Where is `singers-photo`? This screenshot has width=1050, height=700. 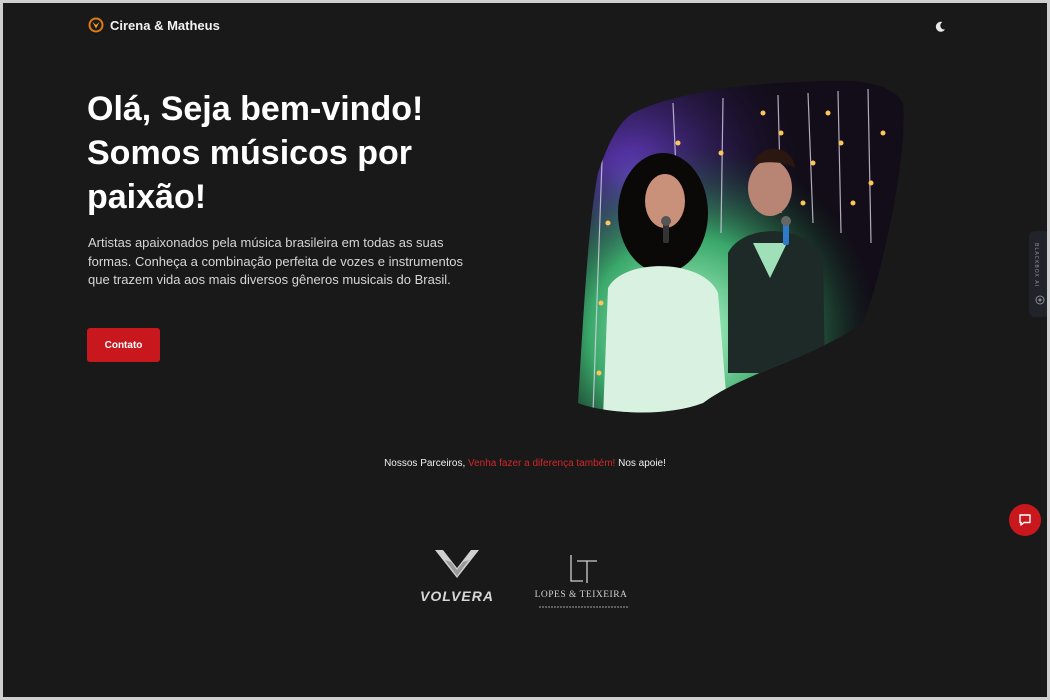
singers-photo is located at coordinates (741, 246).